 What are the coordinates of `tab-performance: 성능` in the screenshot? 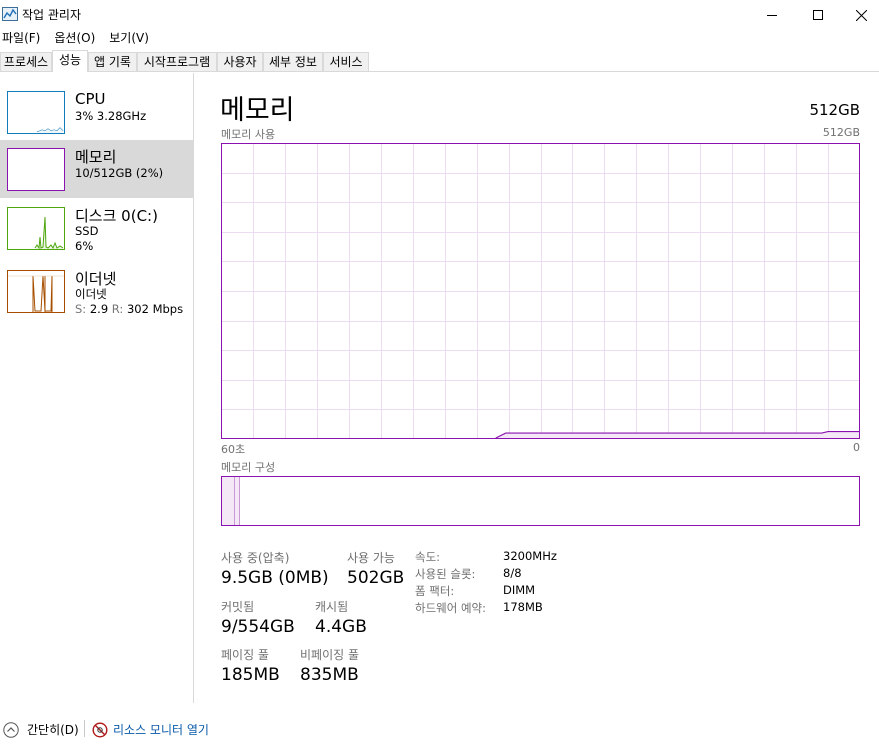 It's located at (70, 61).